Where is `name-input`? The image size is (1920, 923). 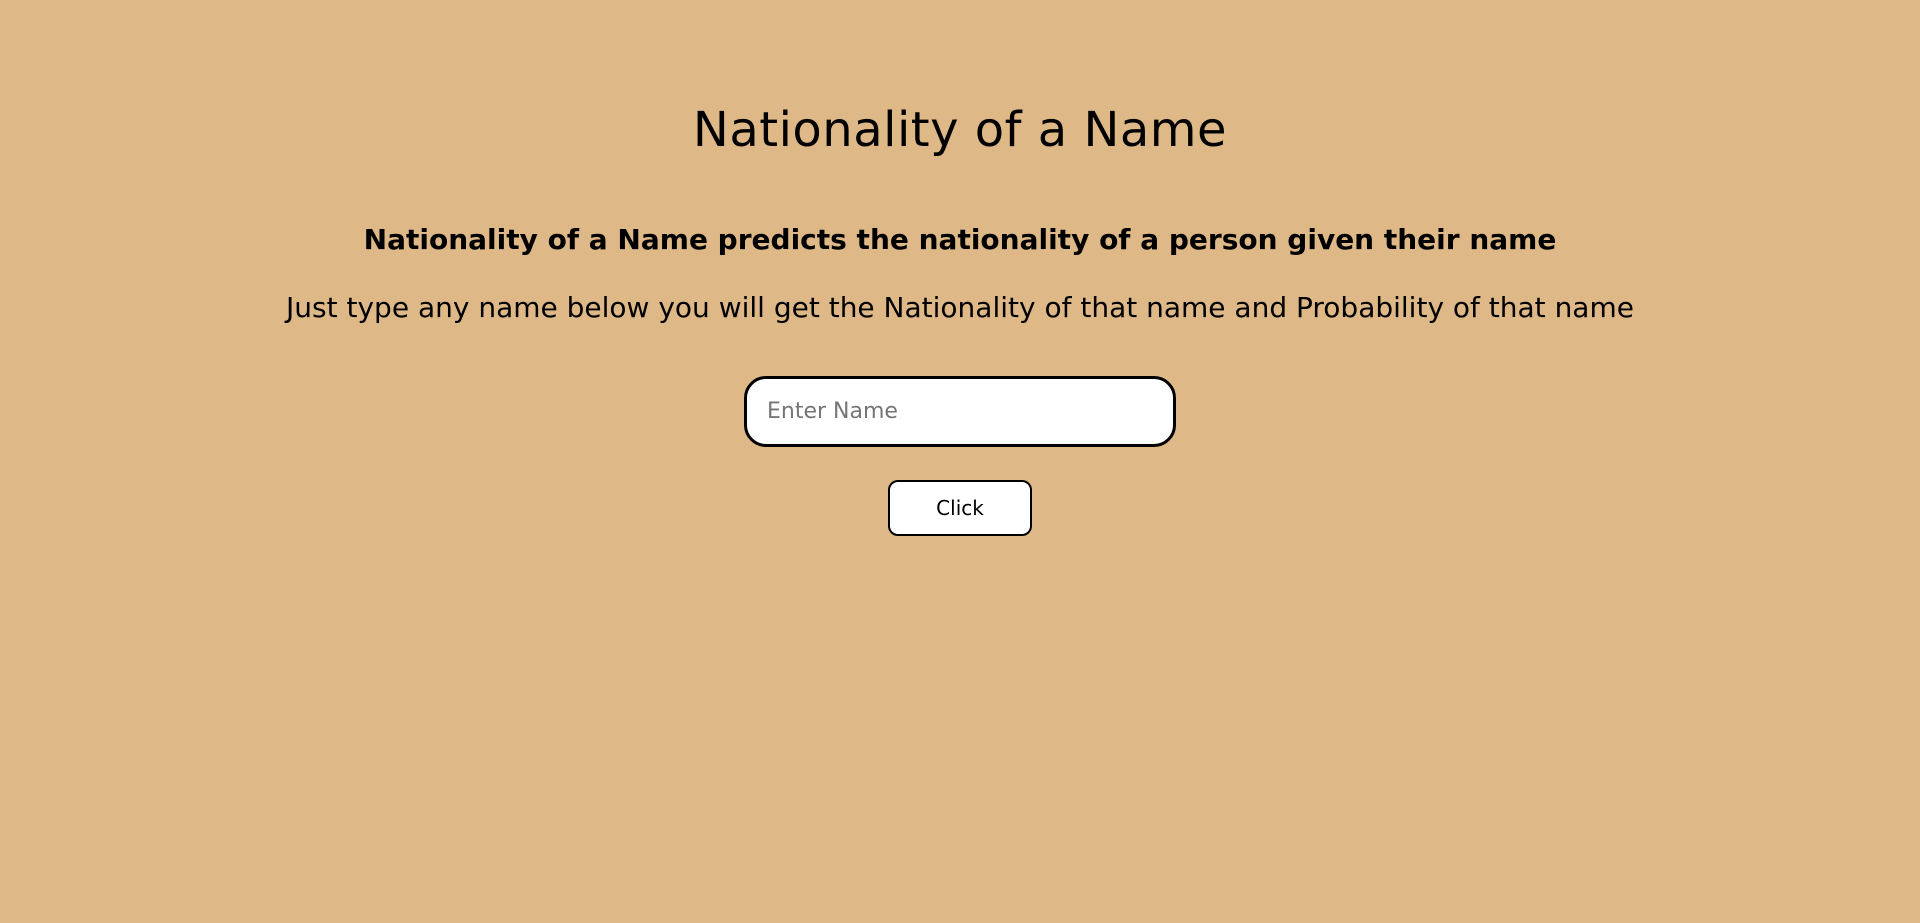
name-input is located at coordinates (960, 411).